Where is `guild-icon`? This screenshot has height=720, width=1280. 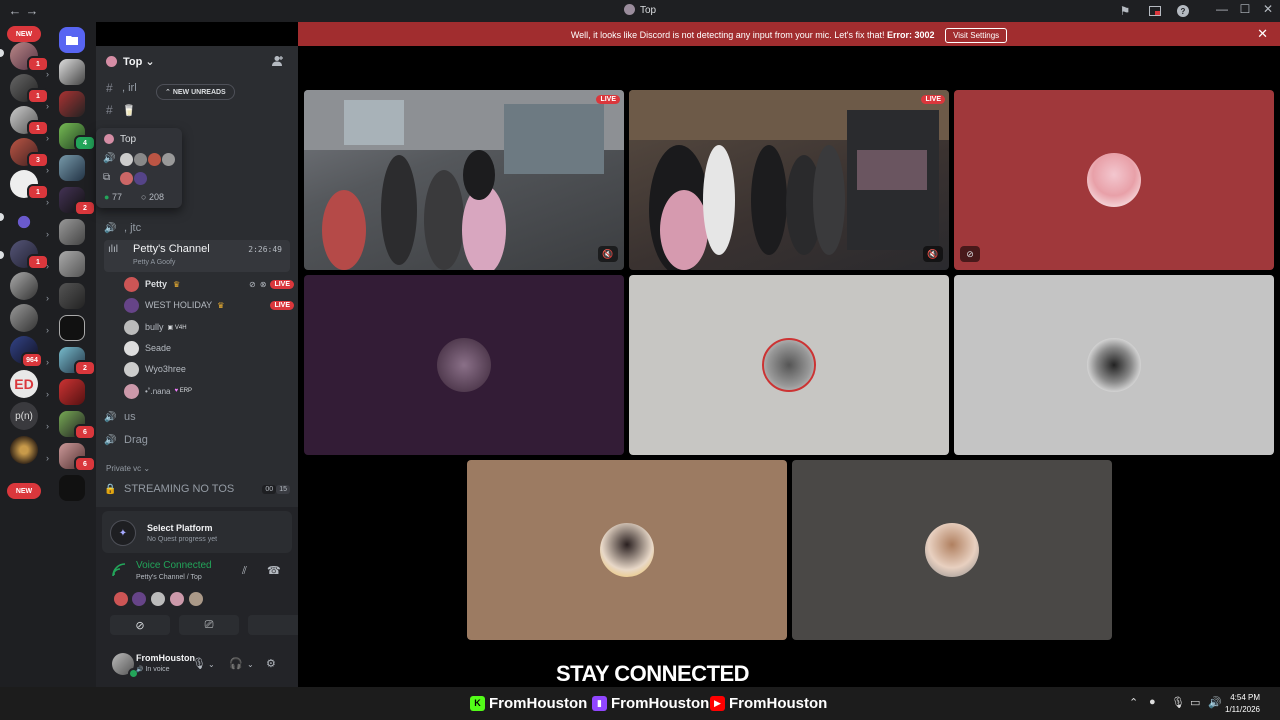 guild-icon is located at coordinates (109, 139).